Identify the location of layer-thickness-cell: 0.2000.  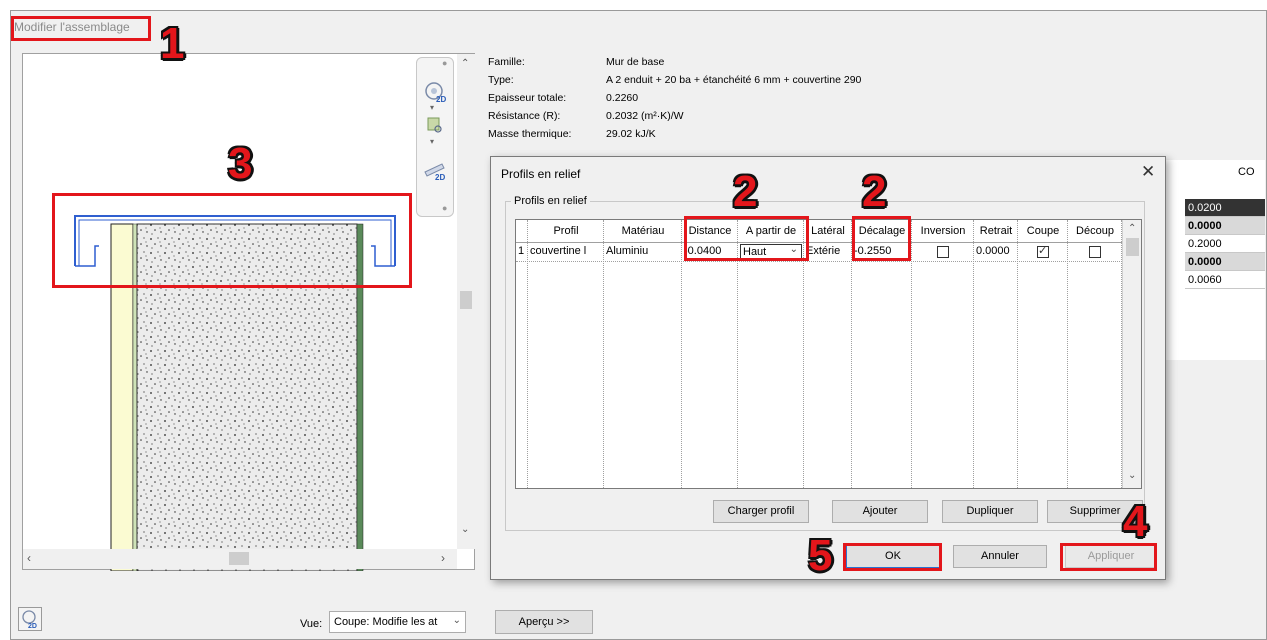
(1225, 244).